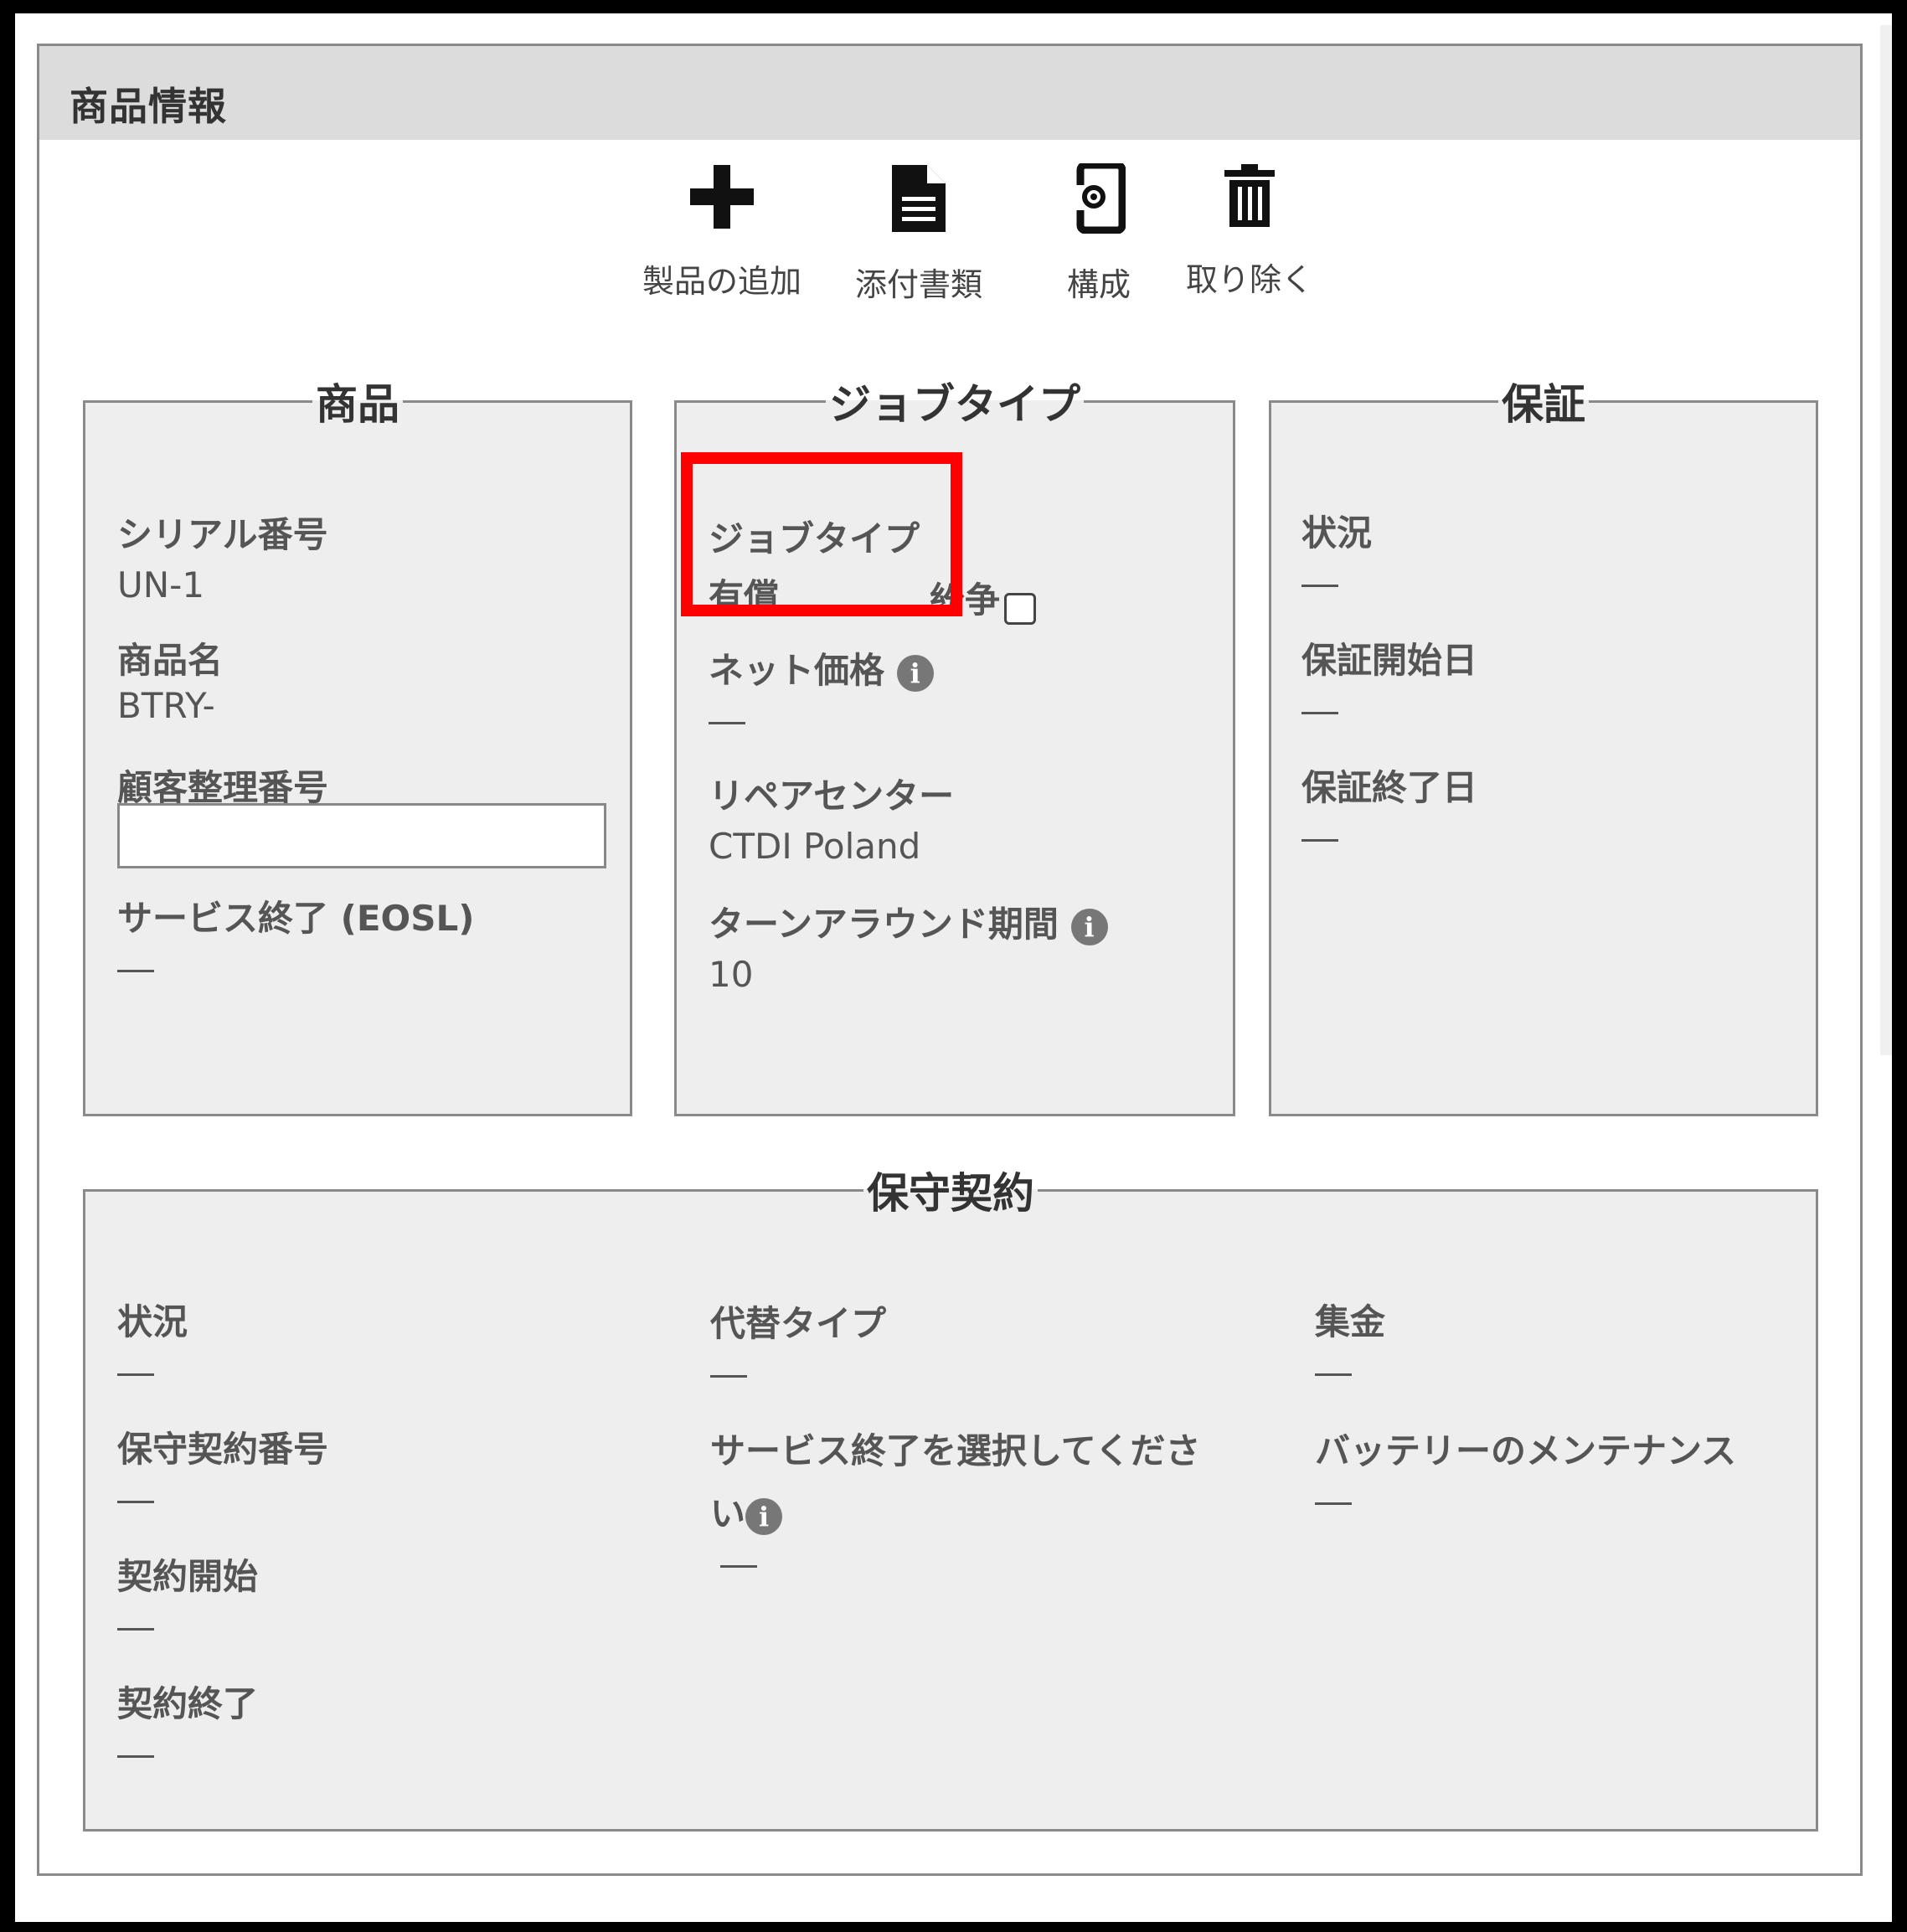  What do you see at coordinates (831, 817) in the screenshot?
I see `repair-center-field: リペアセンター CTDI Poland` at bounding box center [831, 817].